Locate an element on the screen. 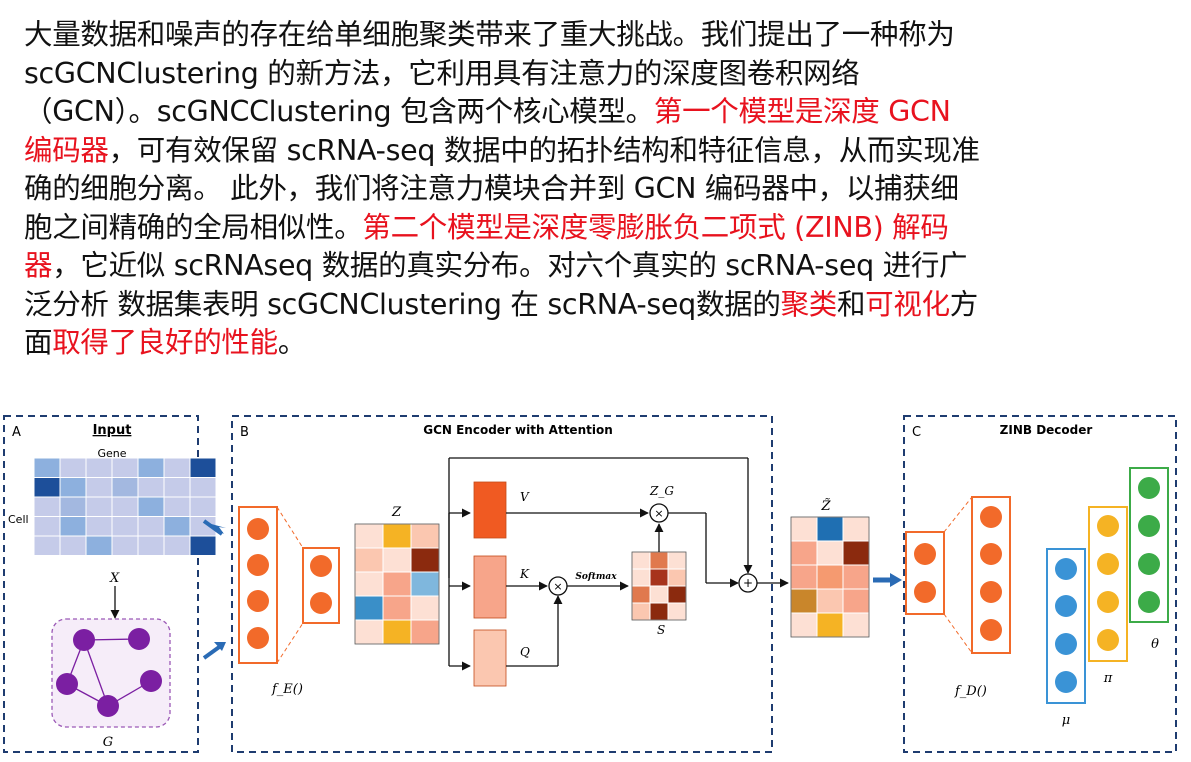 The width and height of the screenshot is (1191, 762). highlight-text: 第一个模型是深度 GCN is located at coordinates (802, 111).